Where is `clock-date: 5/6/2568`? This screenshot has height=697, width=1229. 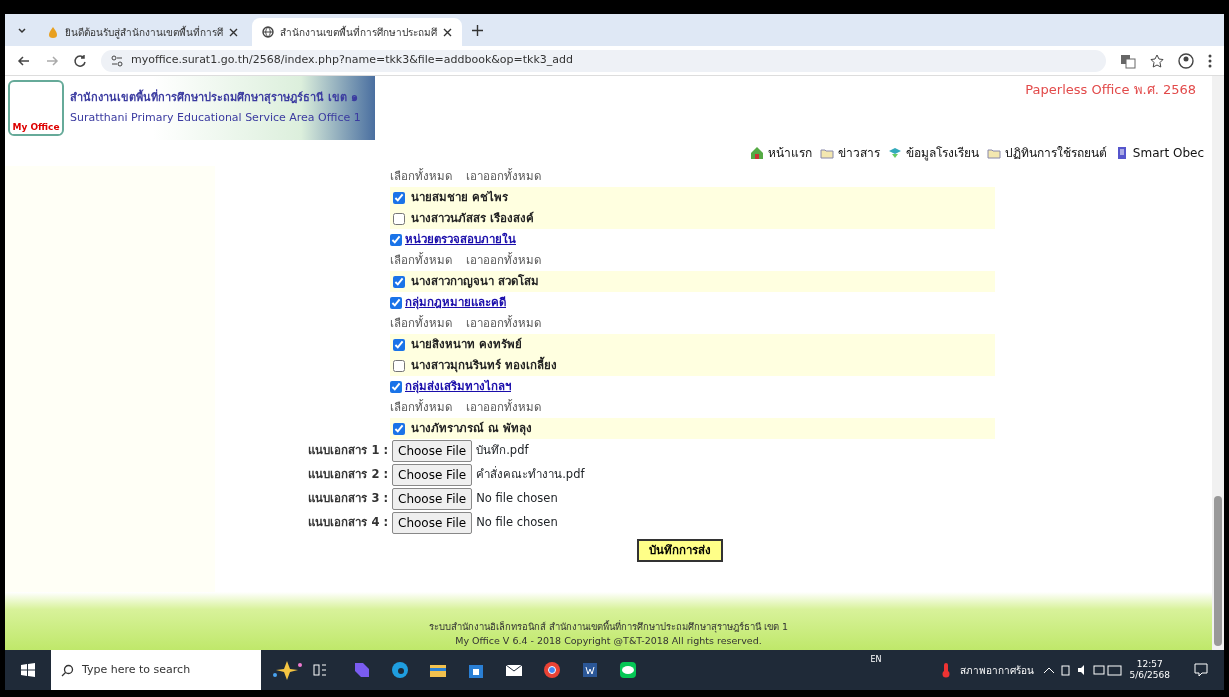 clock-date: 5/6/2568 is located at coordinates (1149, 675).